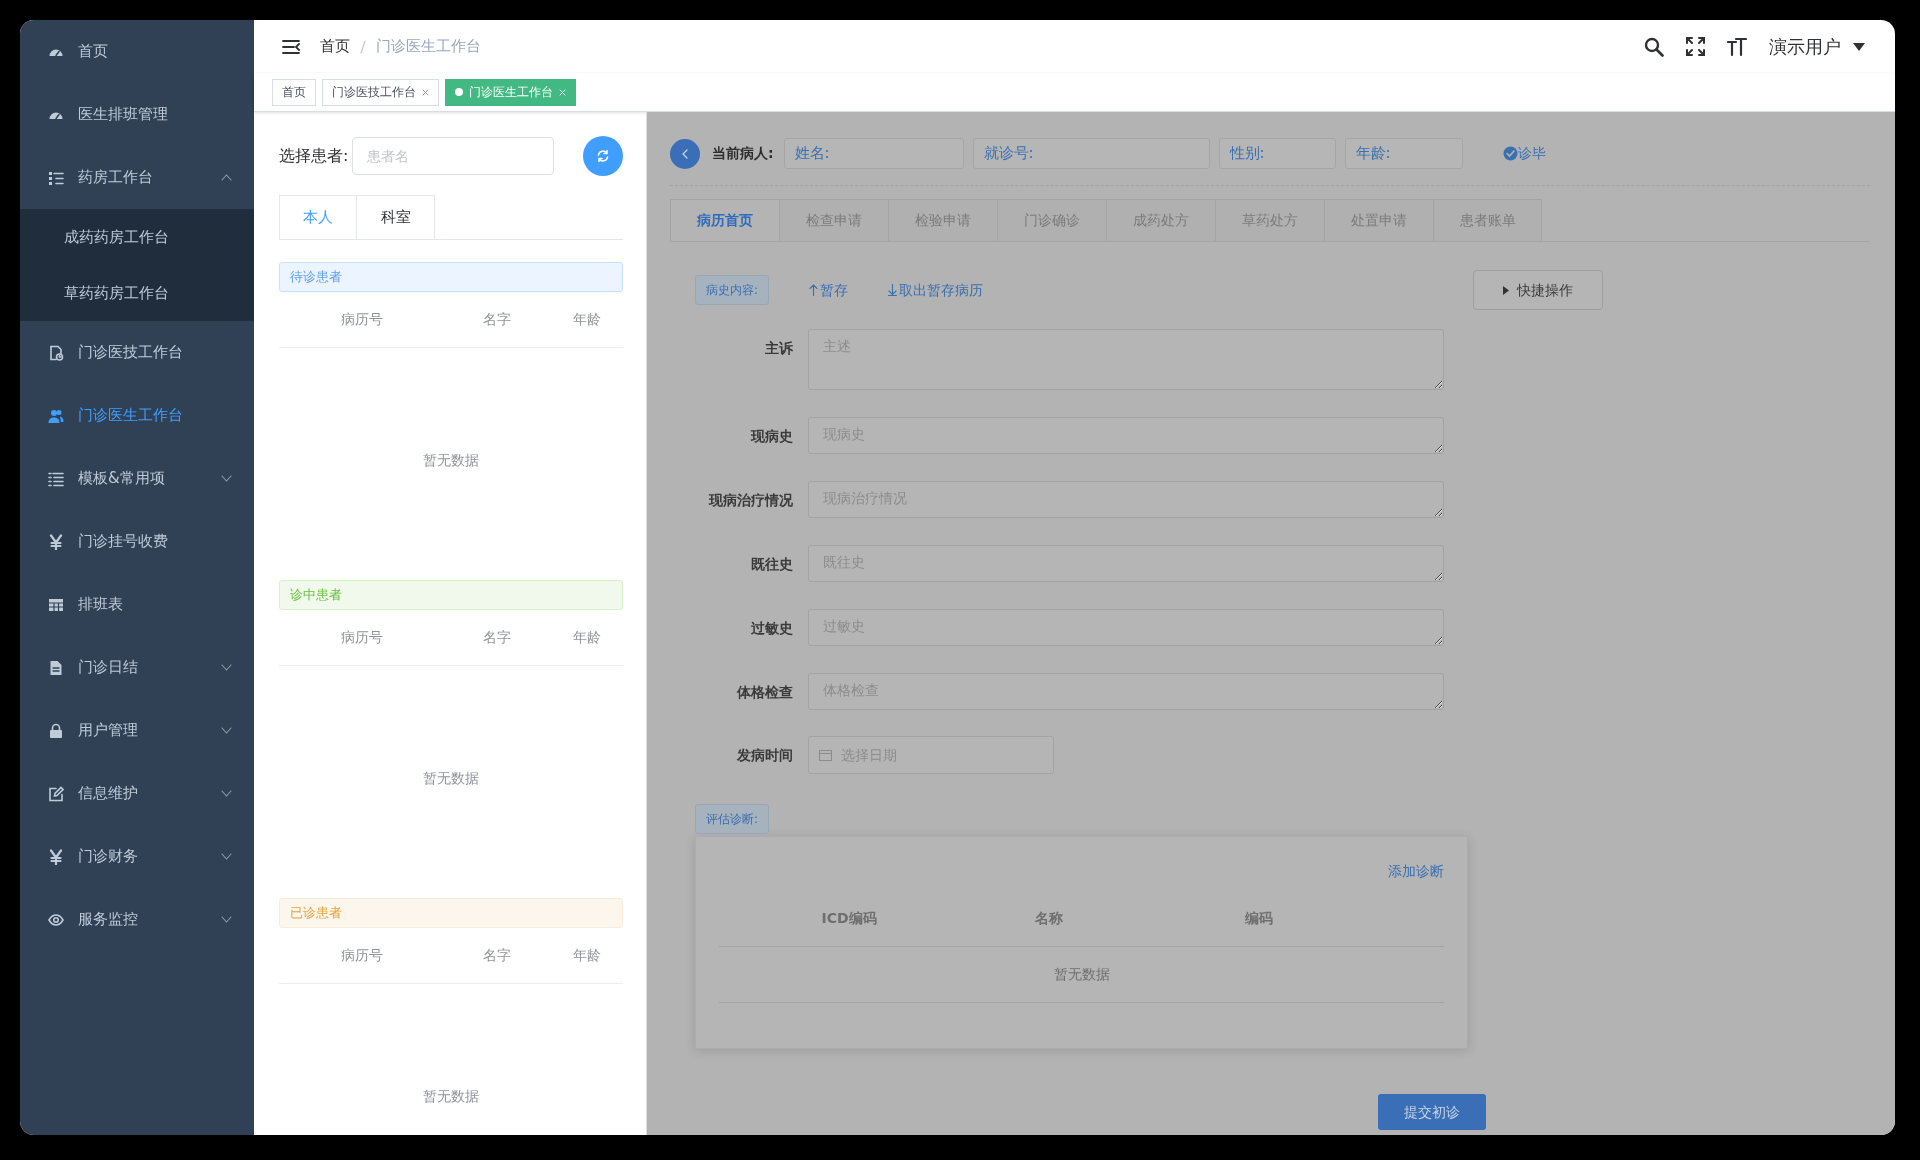  Describe the element at coordinates (451, 913) in the screenshot. I see `section-banner: 已诊患者` at that location.